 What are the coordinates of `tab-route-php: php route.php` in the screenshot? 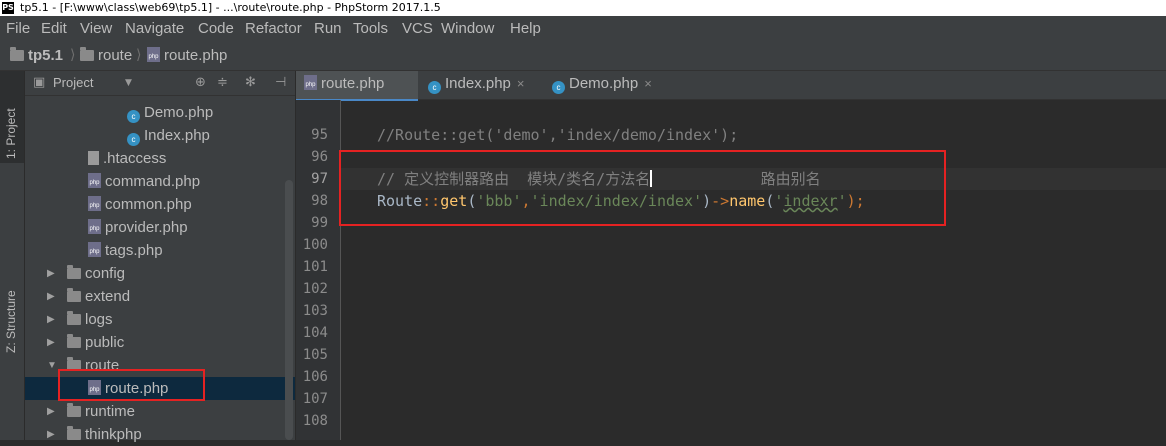 It's located at (357, 86).